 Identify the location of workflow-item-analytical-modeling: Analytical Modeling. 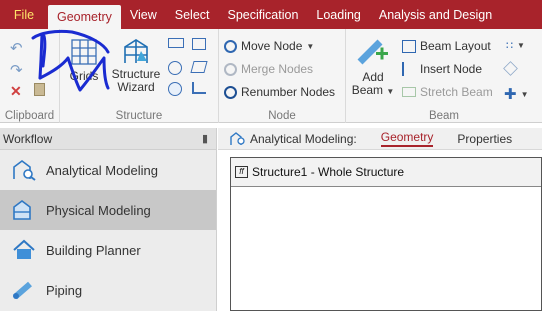
(108, 170).